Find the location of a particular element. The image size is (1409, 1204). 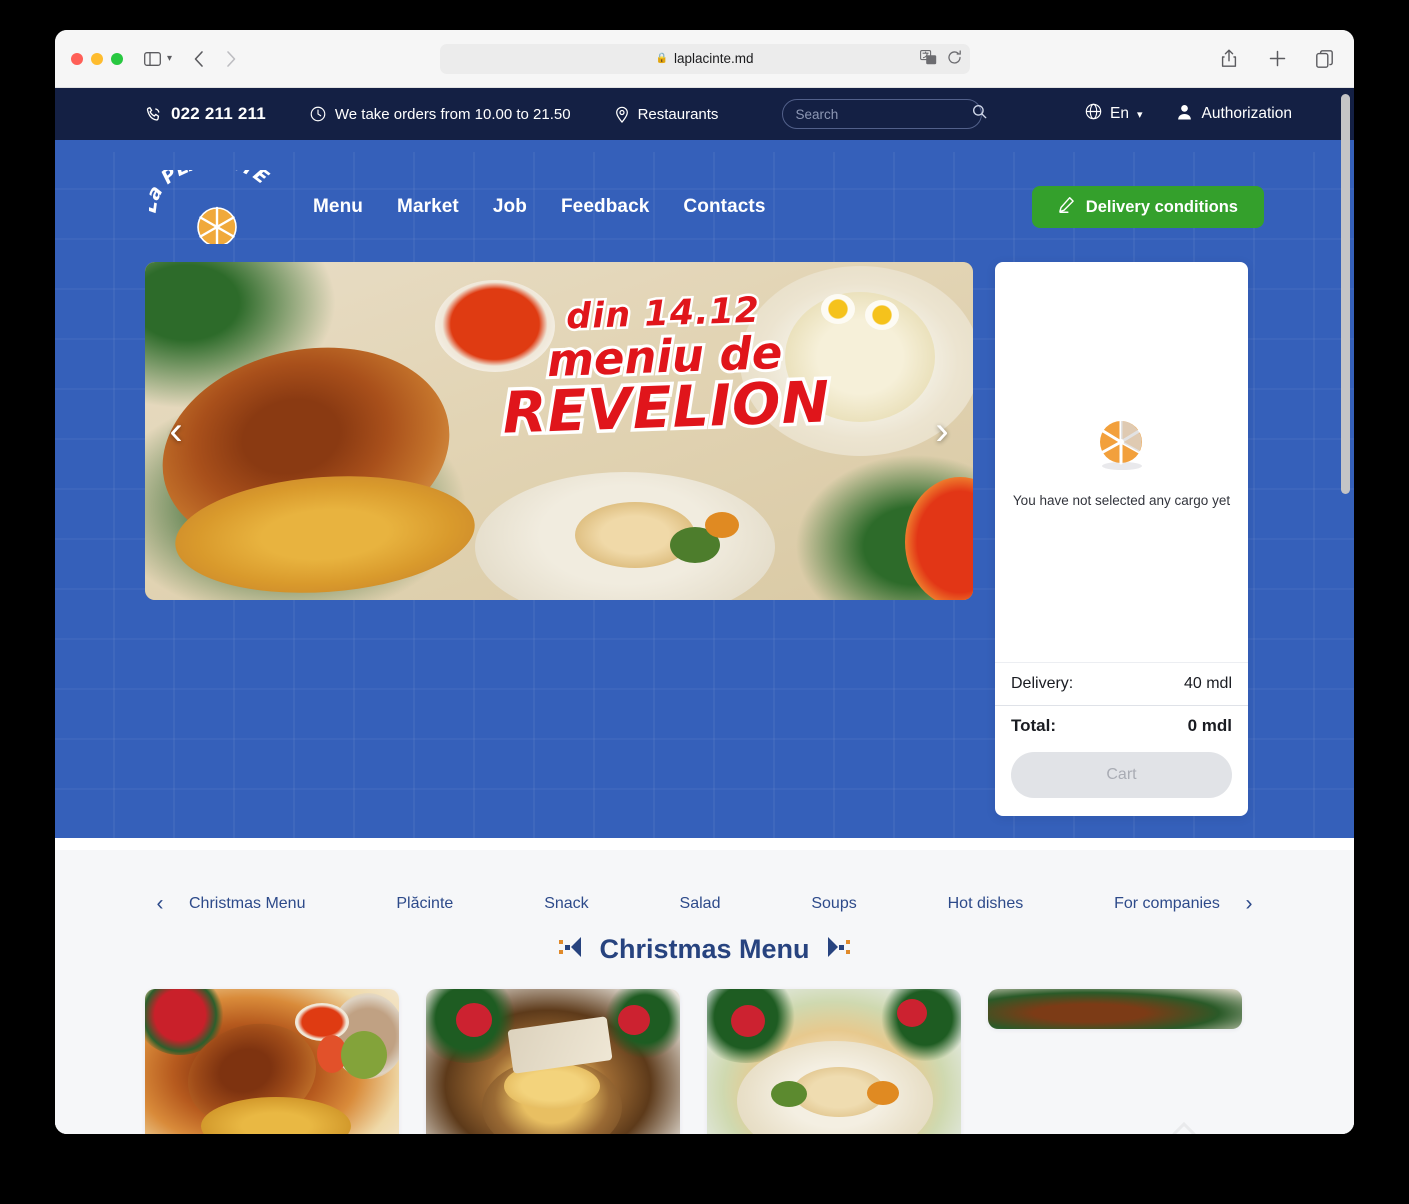

phone-number-text: 022 211 211 is located at coordinates (218, 113).